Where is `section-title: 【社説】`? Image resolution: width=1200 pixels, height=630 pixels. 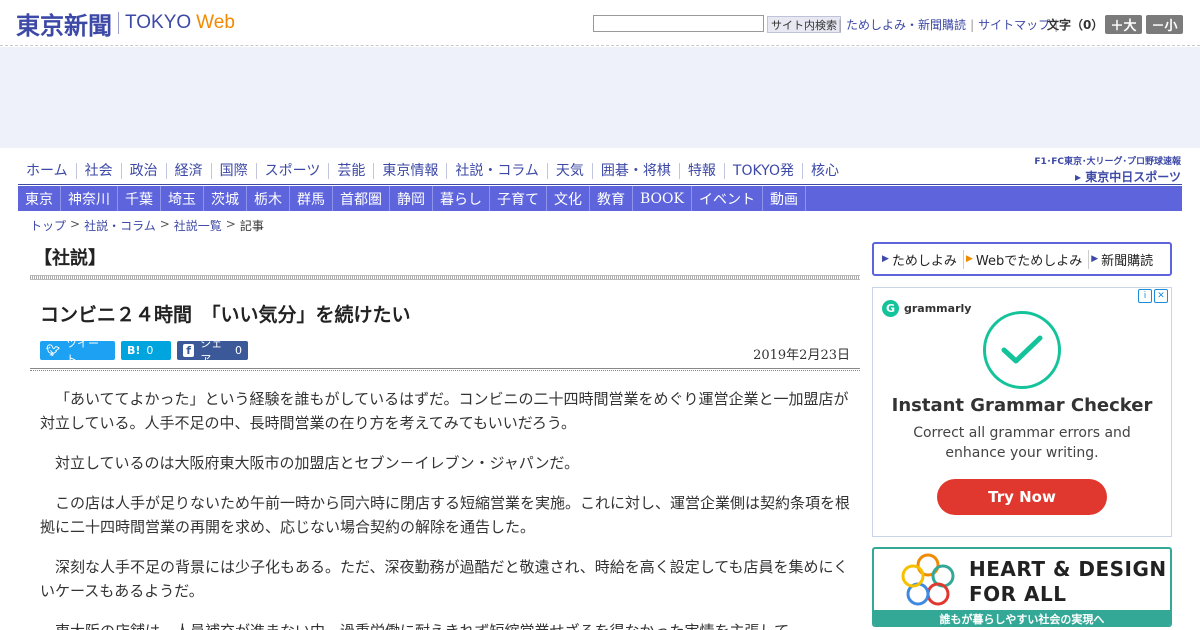
section-title: 【社説】 is located at coordinates (70, 258).